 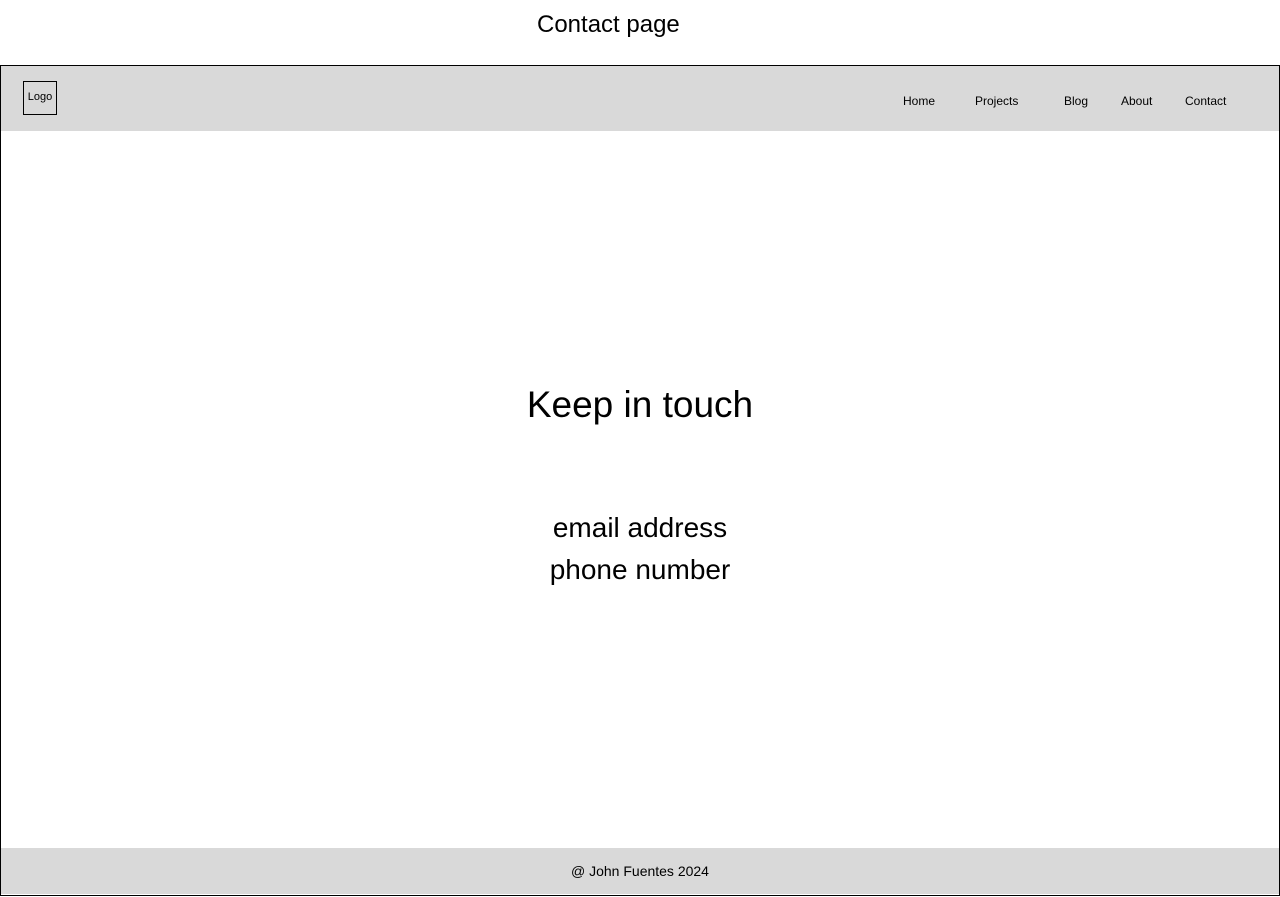 I want to click on copyright-text: @ John Fuentes 2024, so click(x=640, y=871).